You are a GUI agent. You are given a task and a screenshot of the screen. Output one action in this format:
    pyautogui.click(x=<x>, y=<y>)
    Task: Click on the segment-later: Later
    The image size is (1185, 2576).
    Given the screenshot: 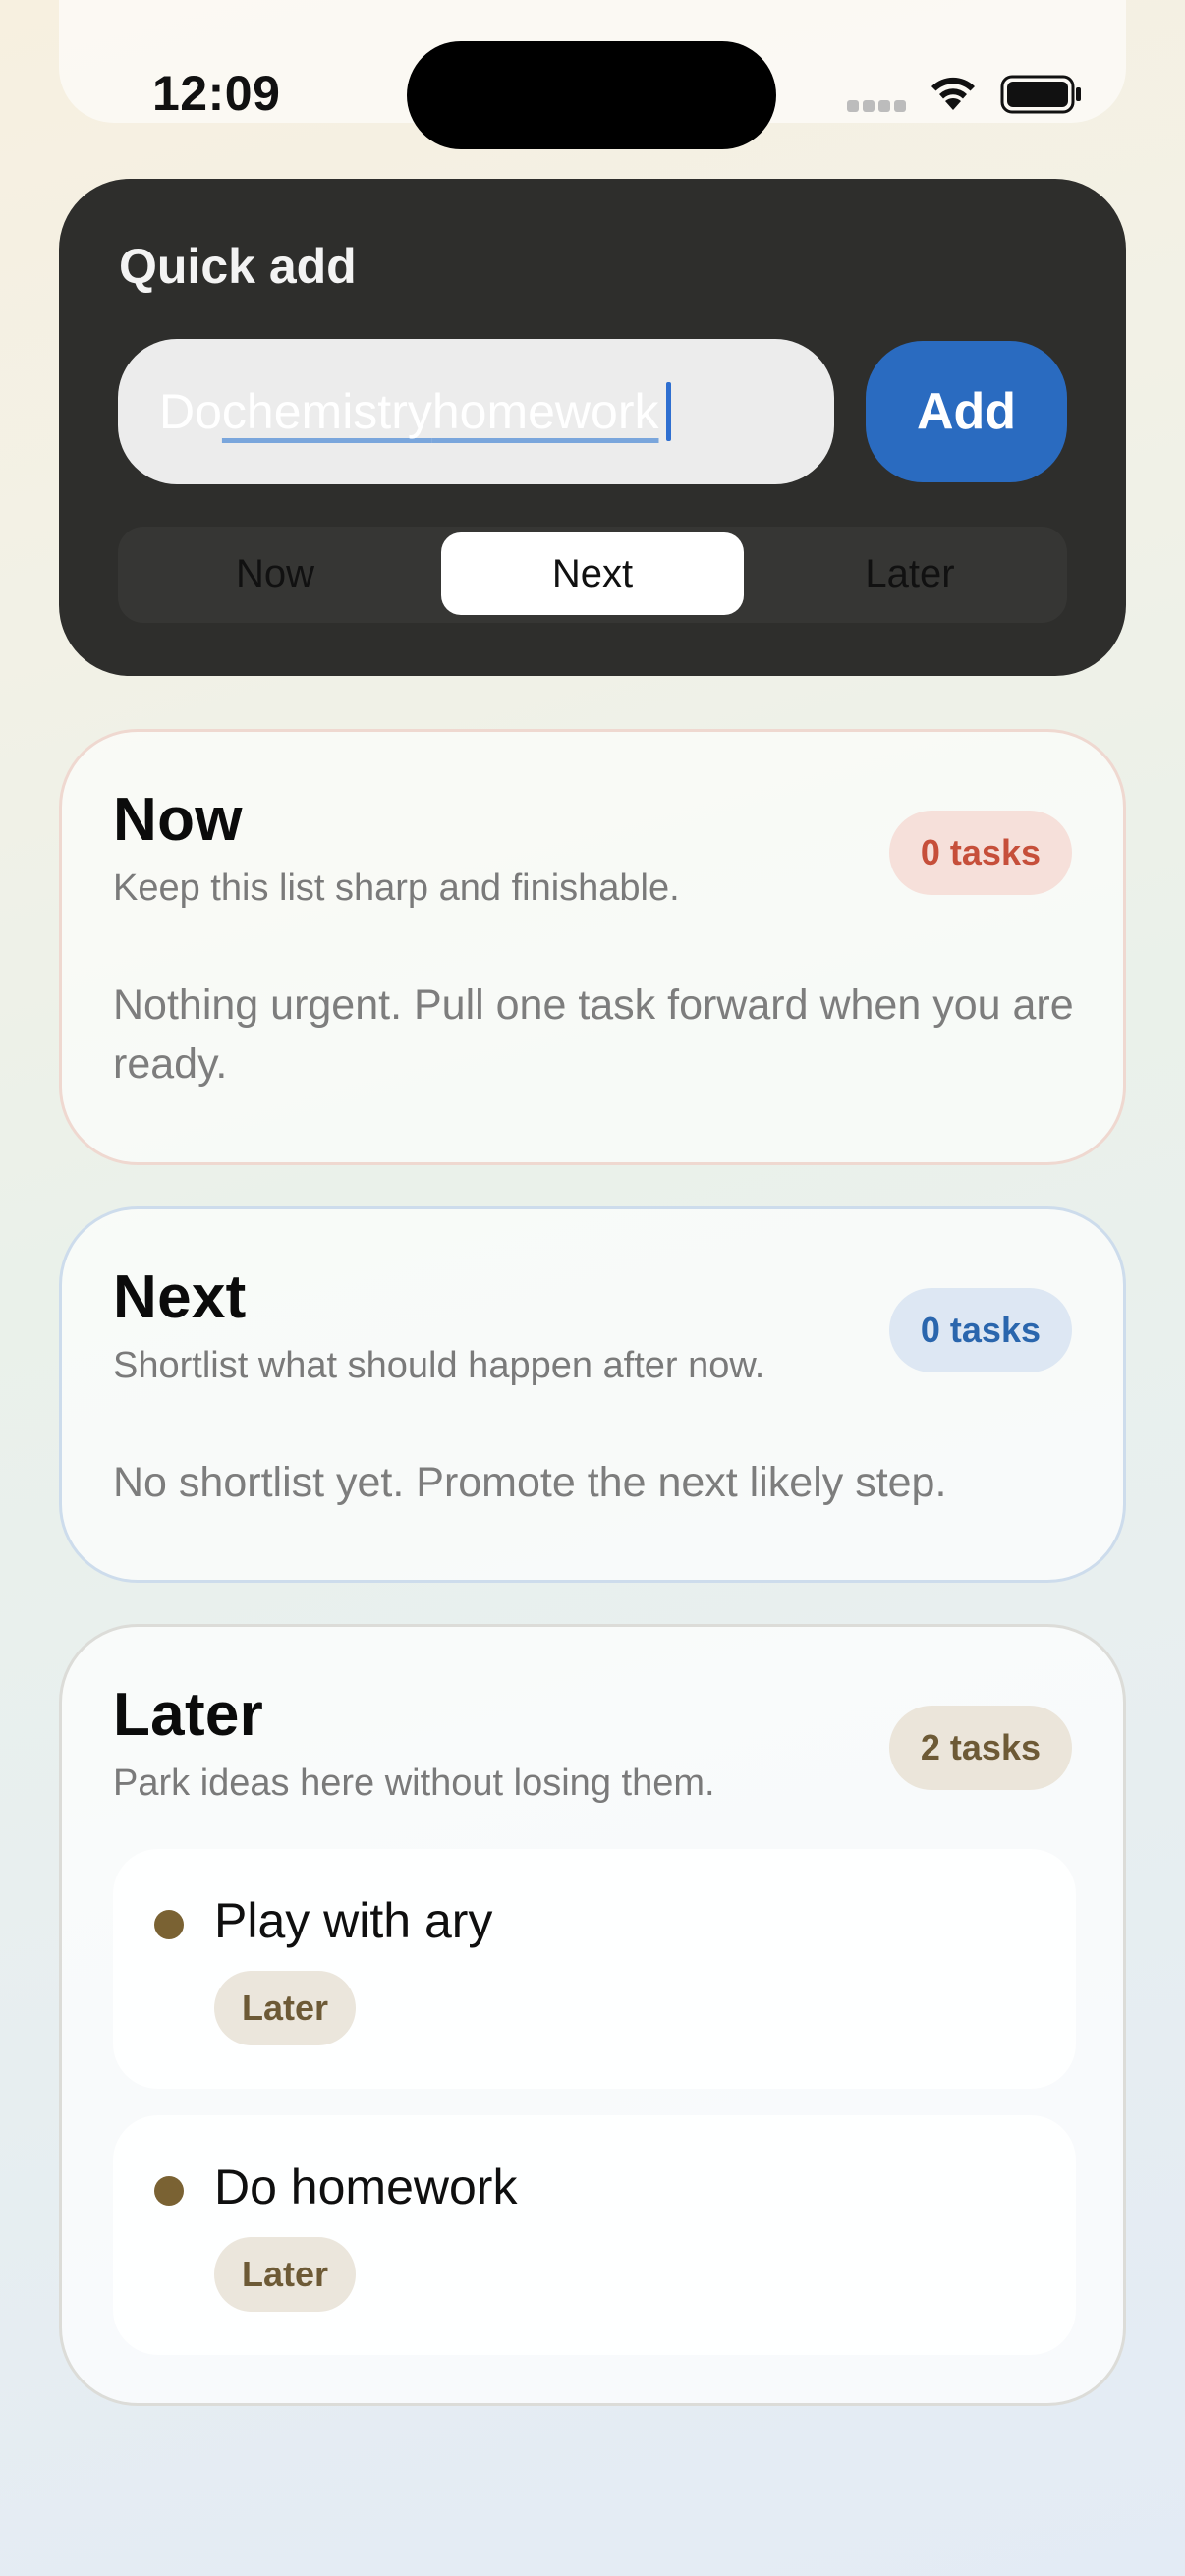 What is the action you would take?
    pyautogui.click(x=910, y=573)
    